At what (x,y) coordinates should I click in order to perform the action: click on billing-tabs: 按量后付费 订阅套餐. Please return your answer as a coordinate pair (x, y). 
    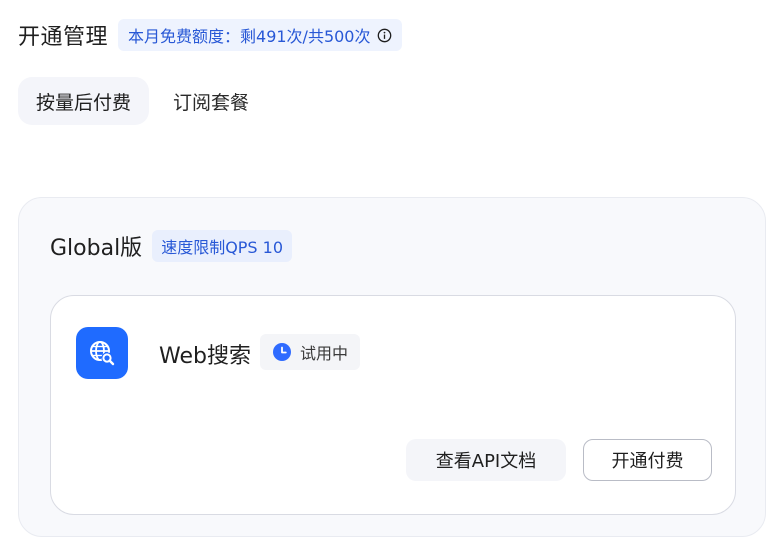
    Looking at the image, I should click on (142, 101).